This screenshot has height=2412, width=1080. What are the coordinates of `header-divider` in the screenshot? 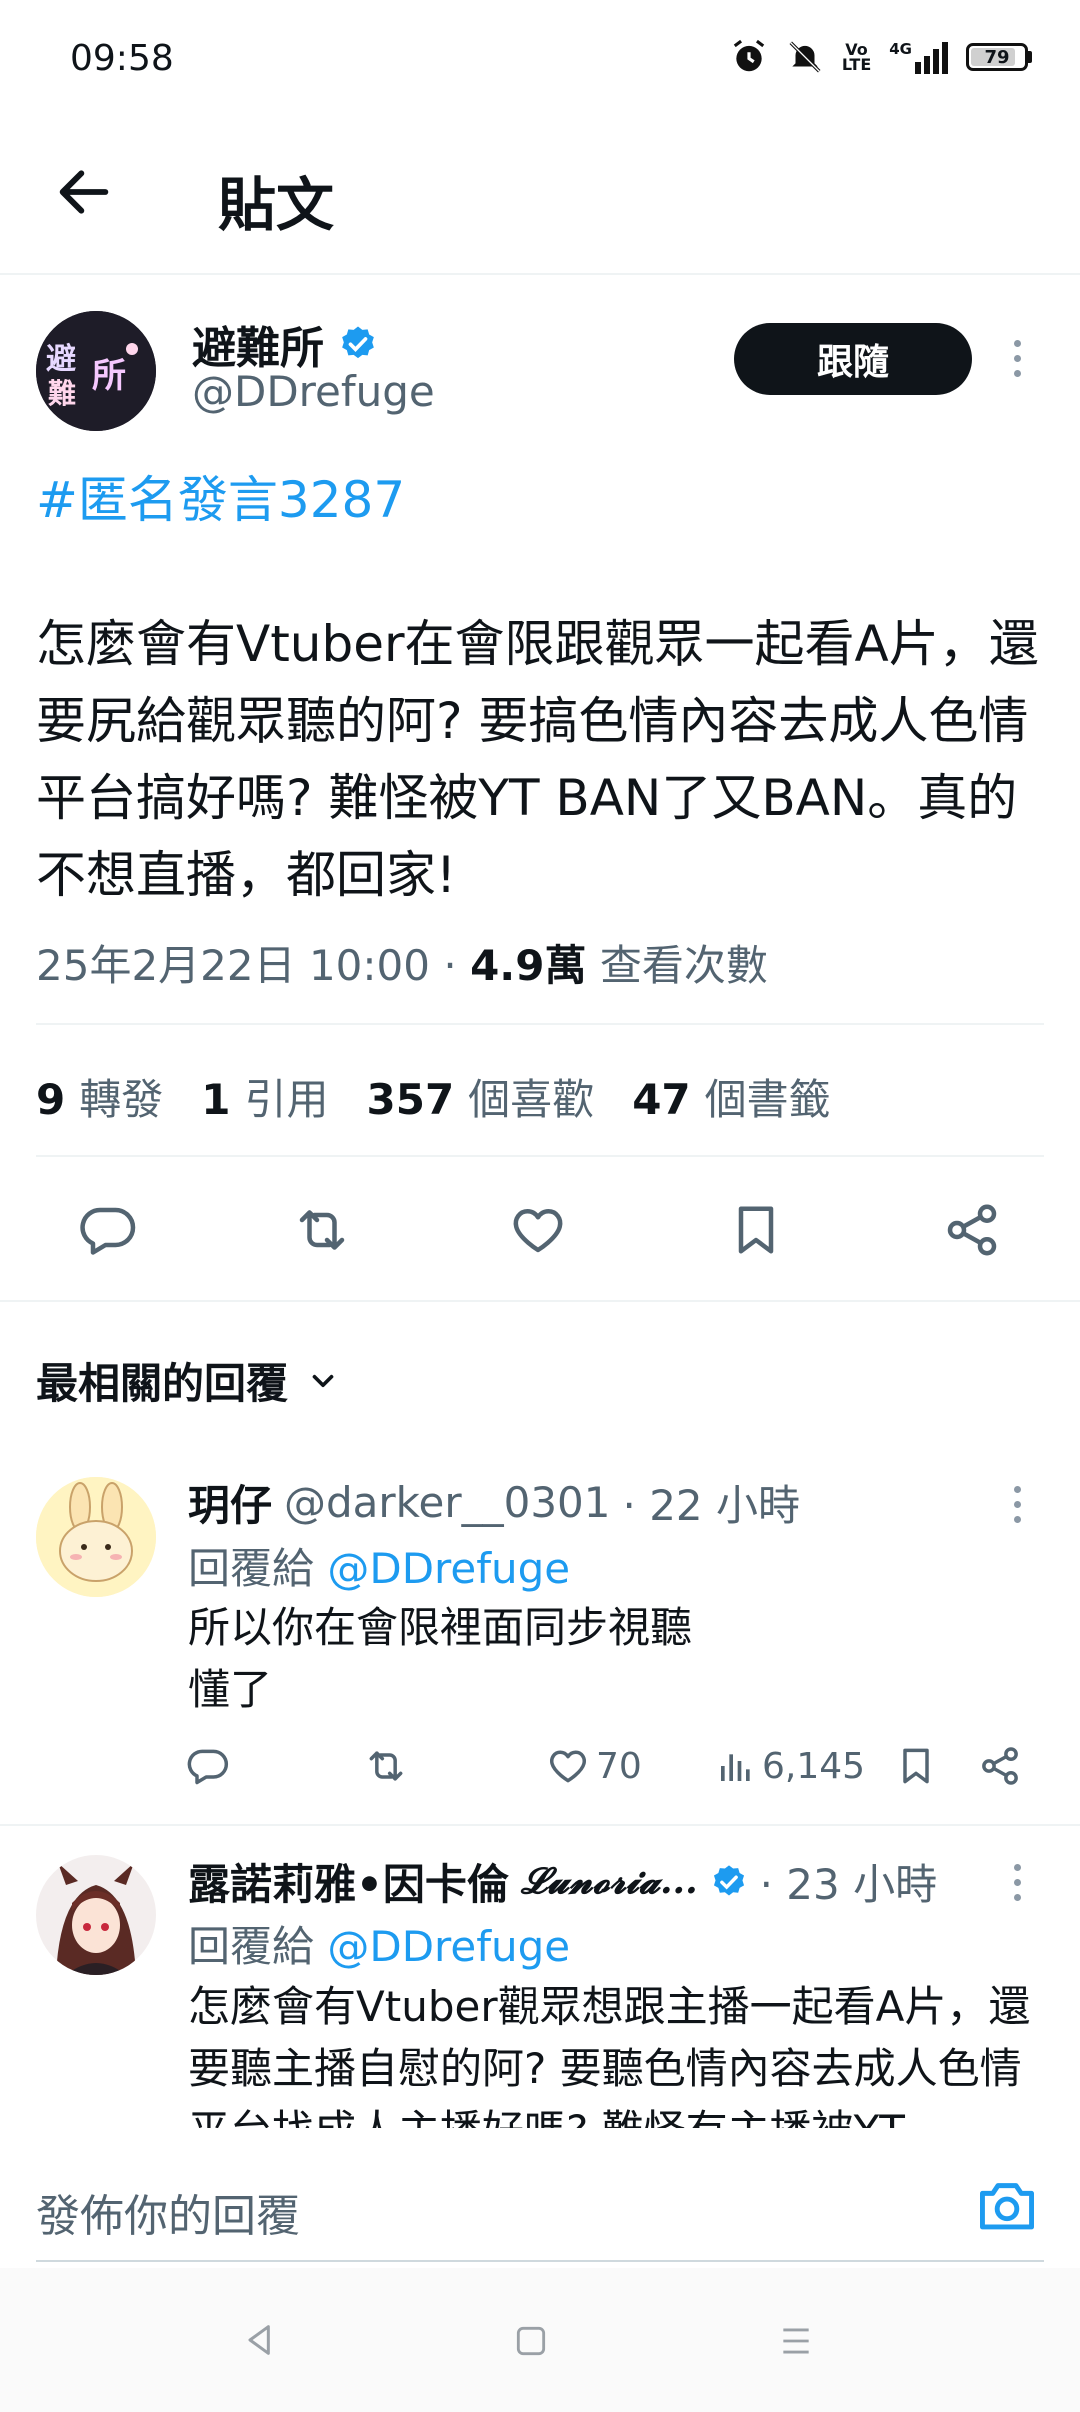 It's located at (540, 274).